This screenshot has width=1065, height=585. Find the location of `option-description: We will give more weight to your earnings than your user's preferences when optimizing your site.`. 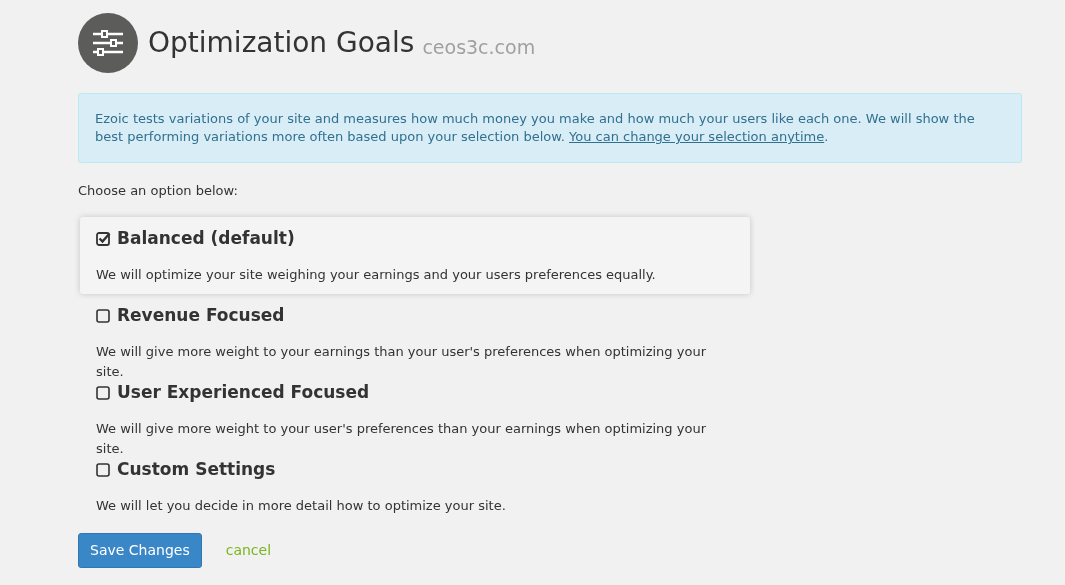

option-description: We will give more weight to your earnings than your user's preferences when optimizing your site. is located at coordinates (401, 362).